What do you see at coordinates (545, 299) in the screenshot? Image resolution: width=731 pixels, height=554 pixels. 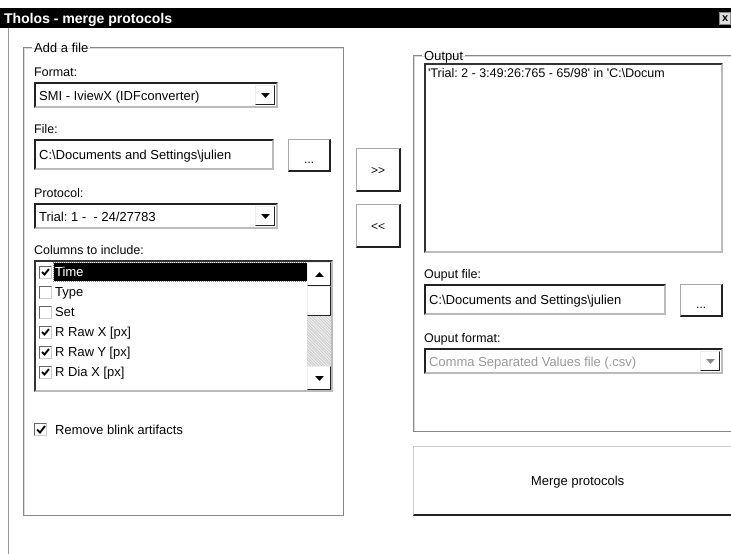 I see `output-file-input-field: C:\Documents and Settings\julien` at bounding box center [545, 299].